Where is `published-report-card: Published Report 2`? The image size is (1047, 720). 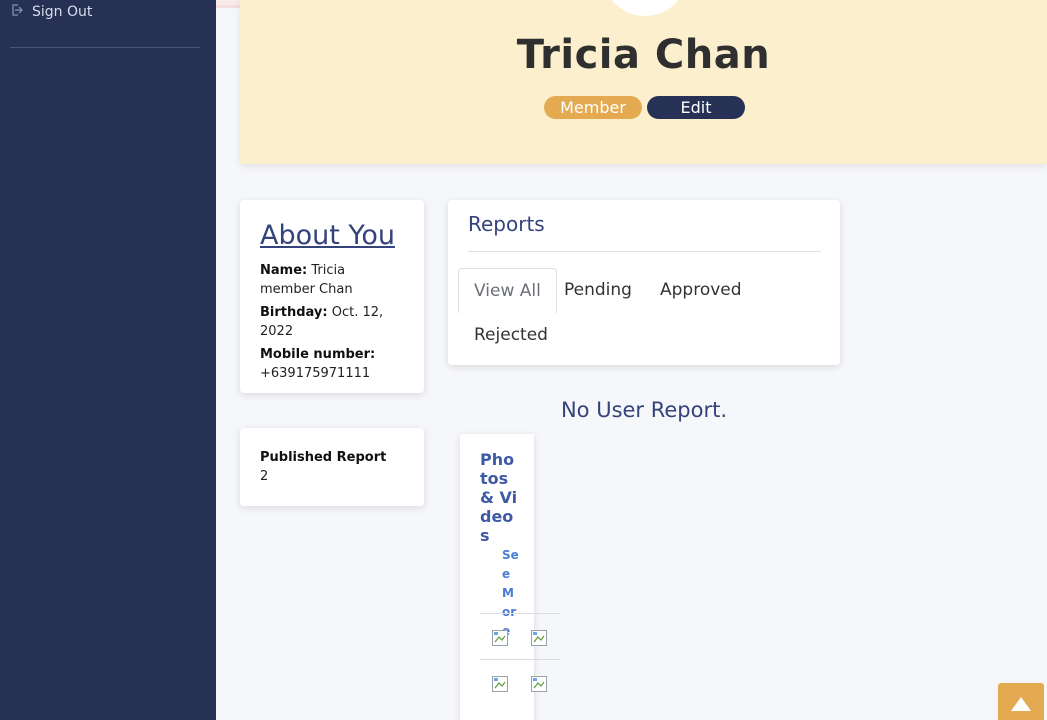
published-report-card: Published Report 2 is located at coordinates (332, 467).